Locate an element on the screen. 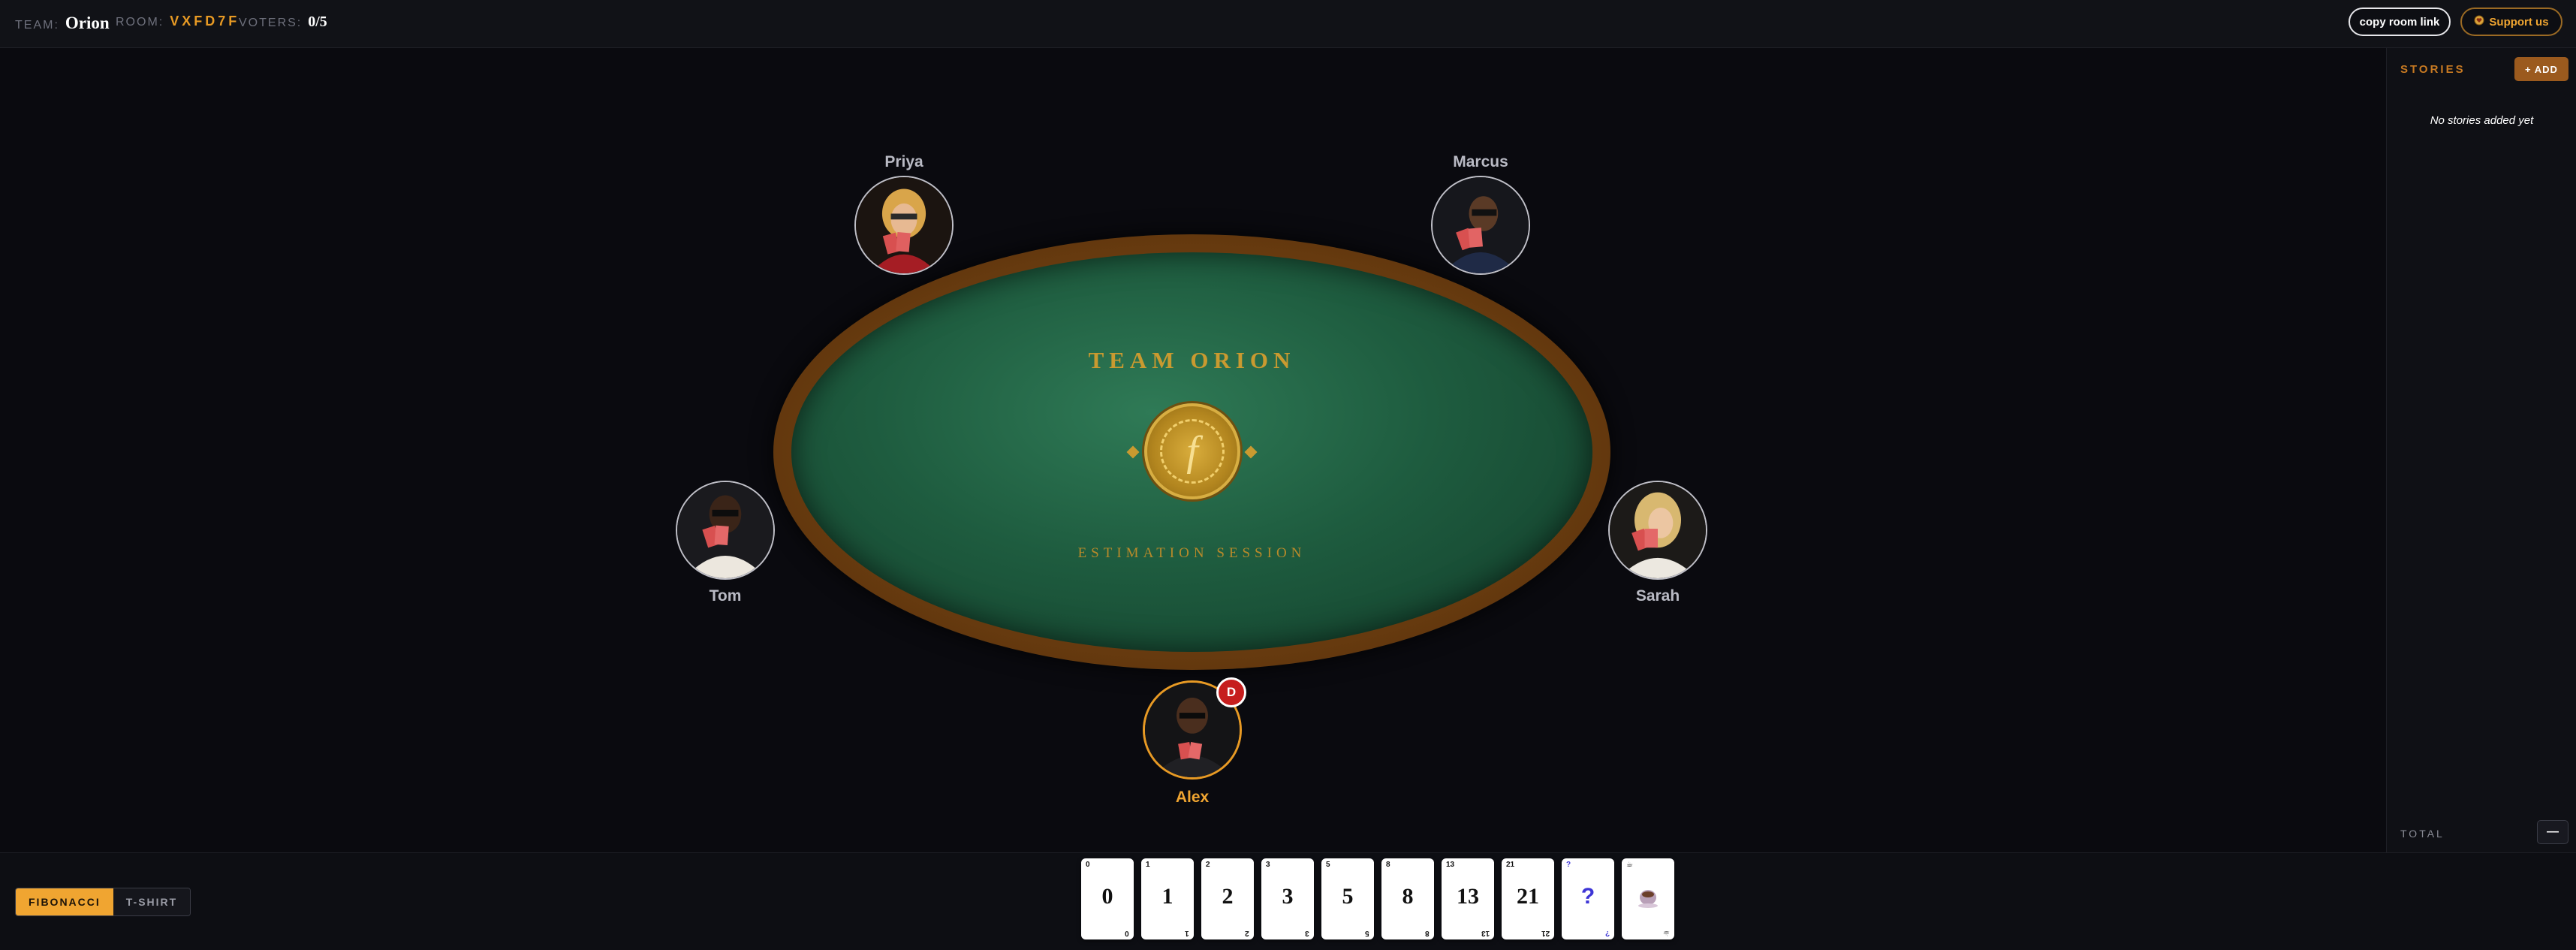 Image resolution: width=2576 pixels, height=950 pixels. table-subtitle: ESTIMATION SESSION is located at coordinates (1191, 553).